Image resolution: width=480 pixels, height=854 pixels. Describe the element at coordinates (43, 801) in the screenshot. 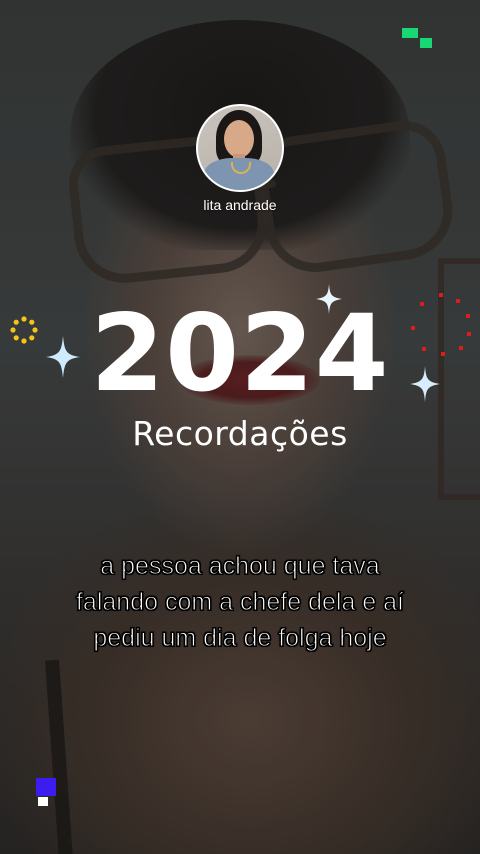

I see `white-pixel-decoration` at that location.